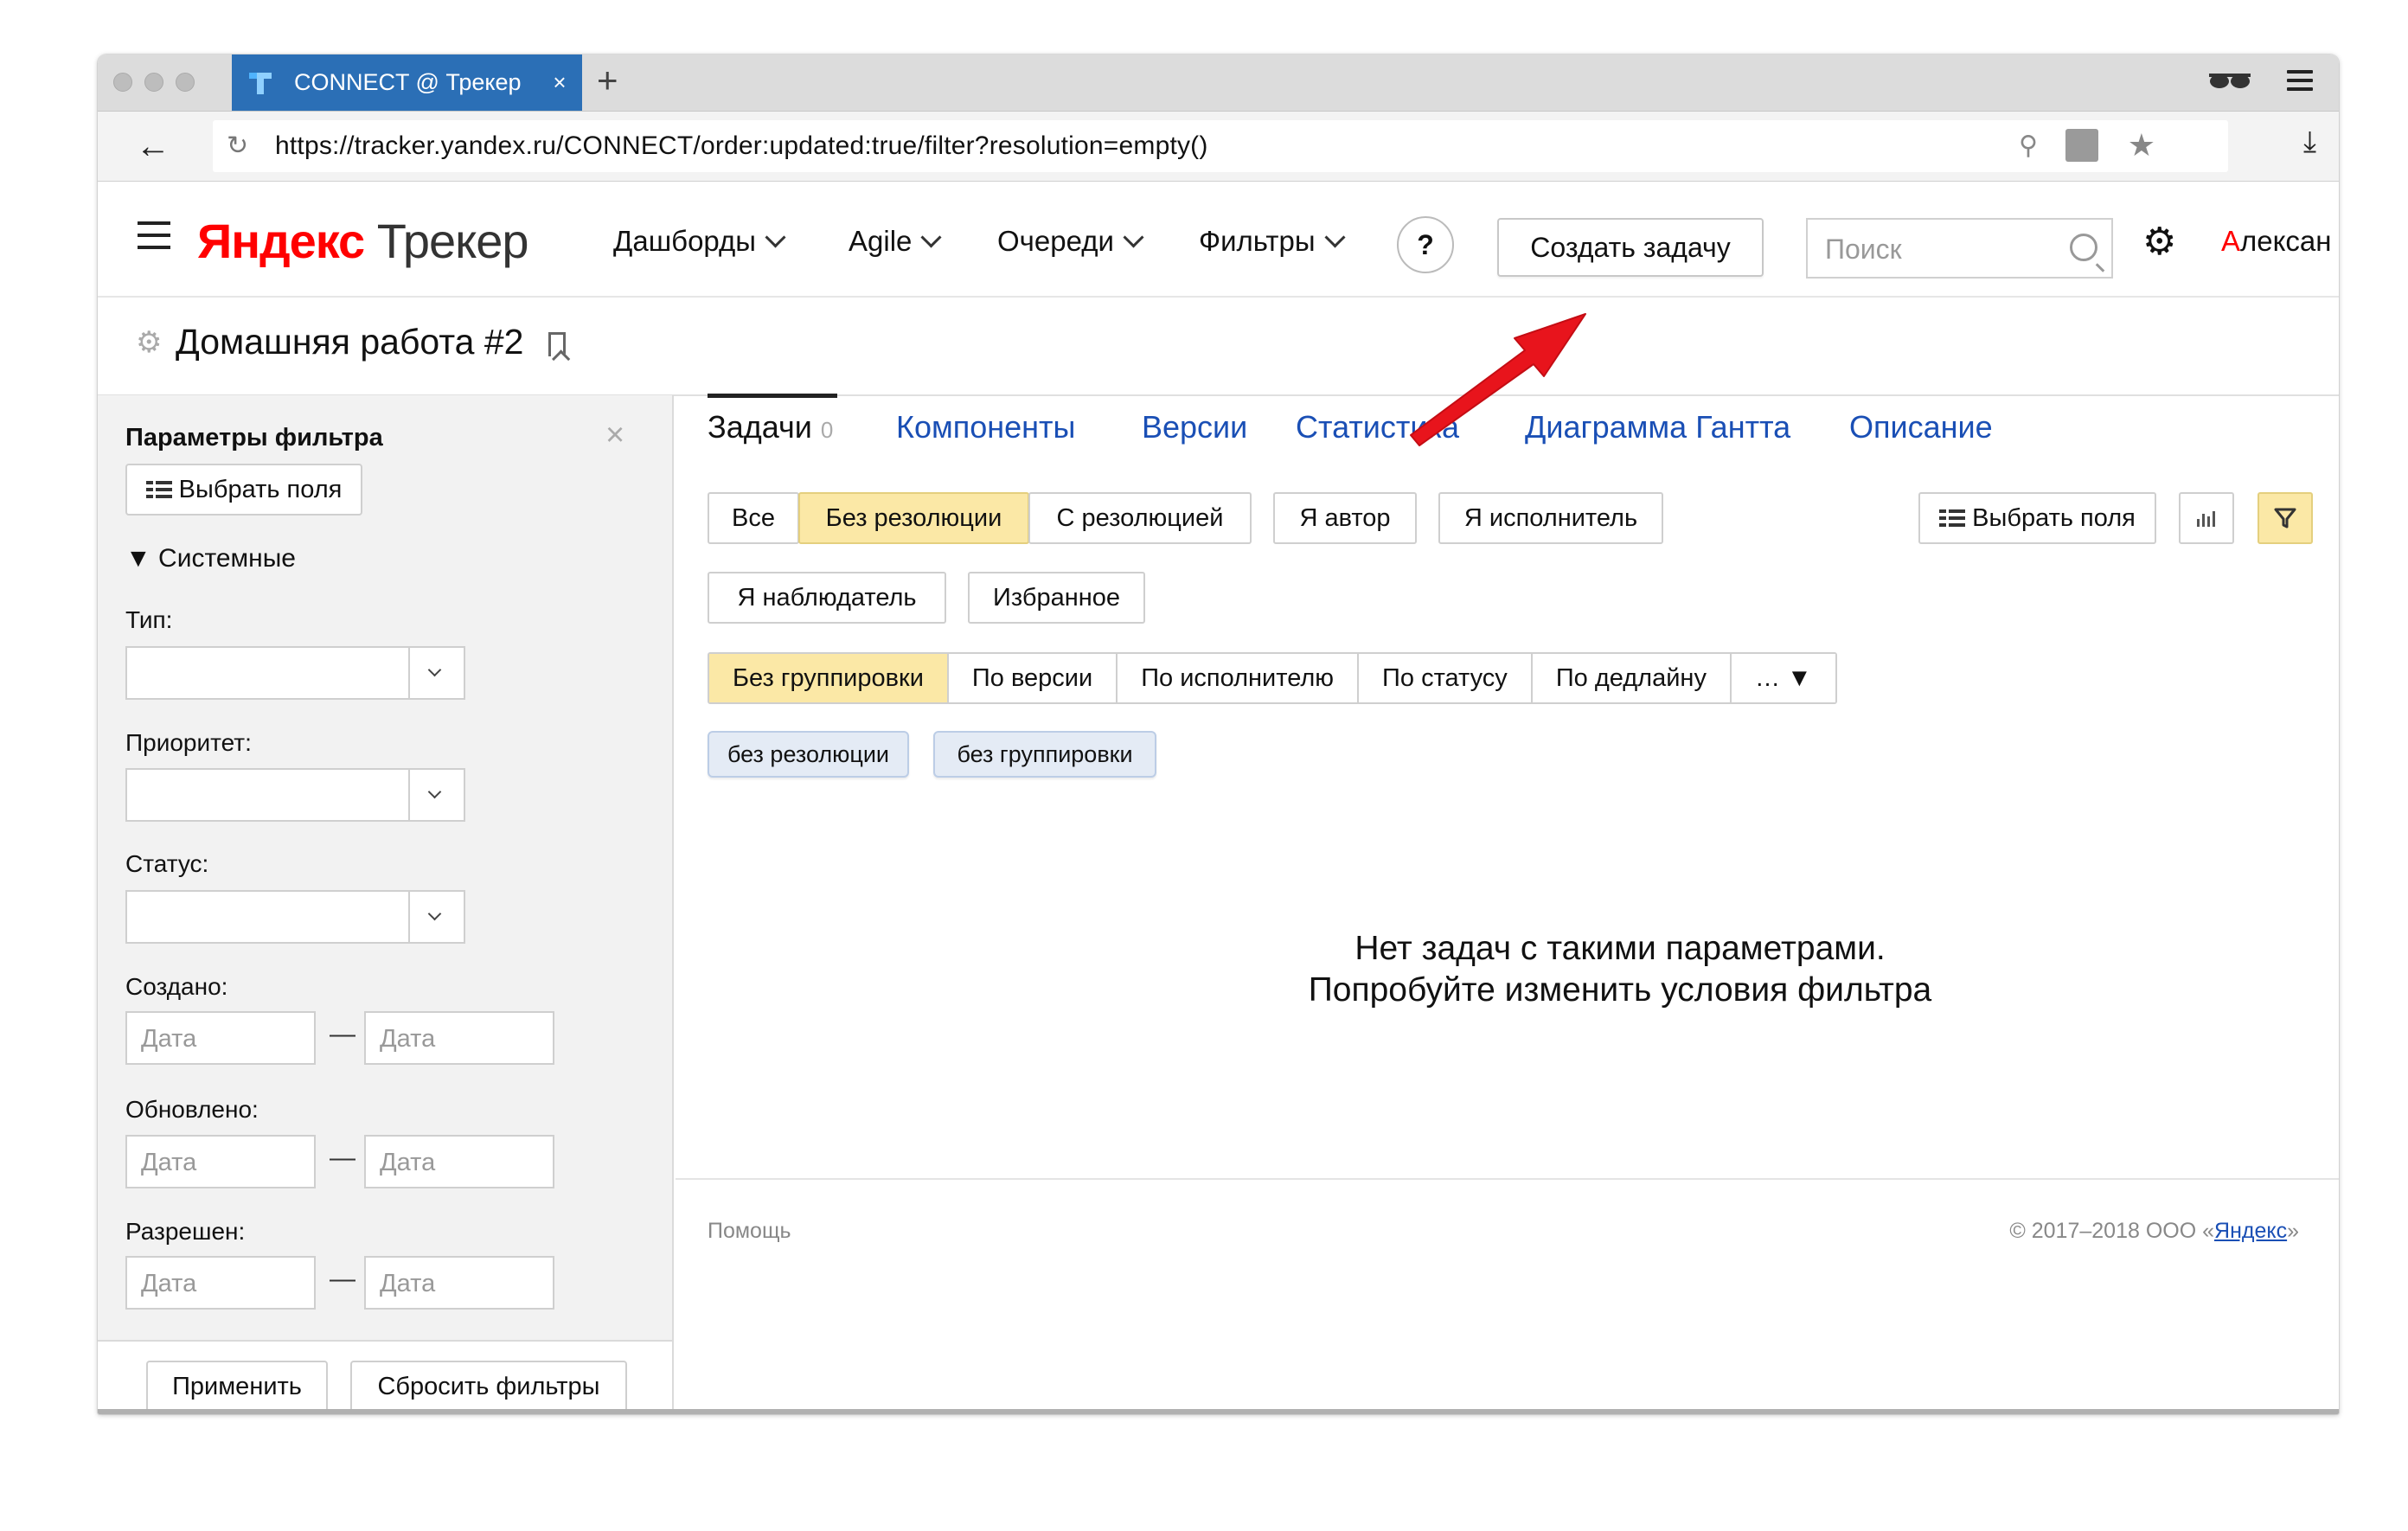 The image size is (2408, 1531). Describe the element at coordinates (459, 1038) in the screenshot. I see `created-to-date: Дата` at that location.